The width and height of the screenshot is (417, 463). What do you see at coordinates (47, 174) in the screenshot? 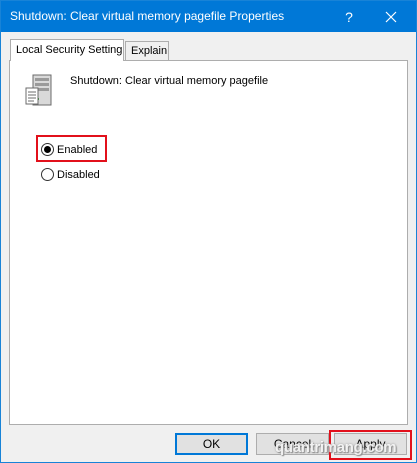
I see `disabled-radio` at bounding box center [47, 174].